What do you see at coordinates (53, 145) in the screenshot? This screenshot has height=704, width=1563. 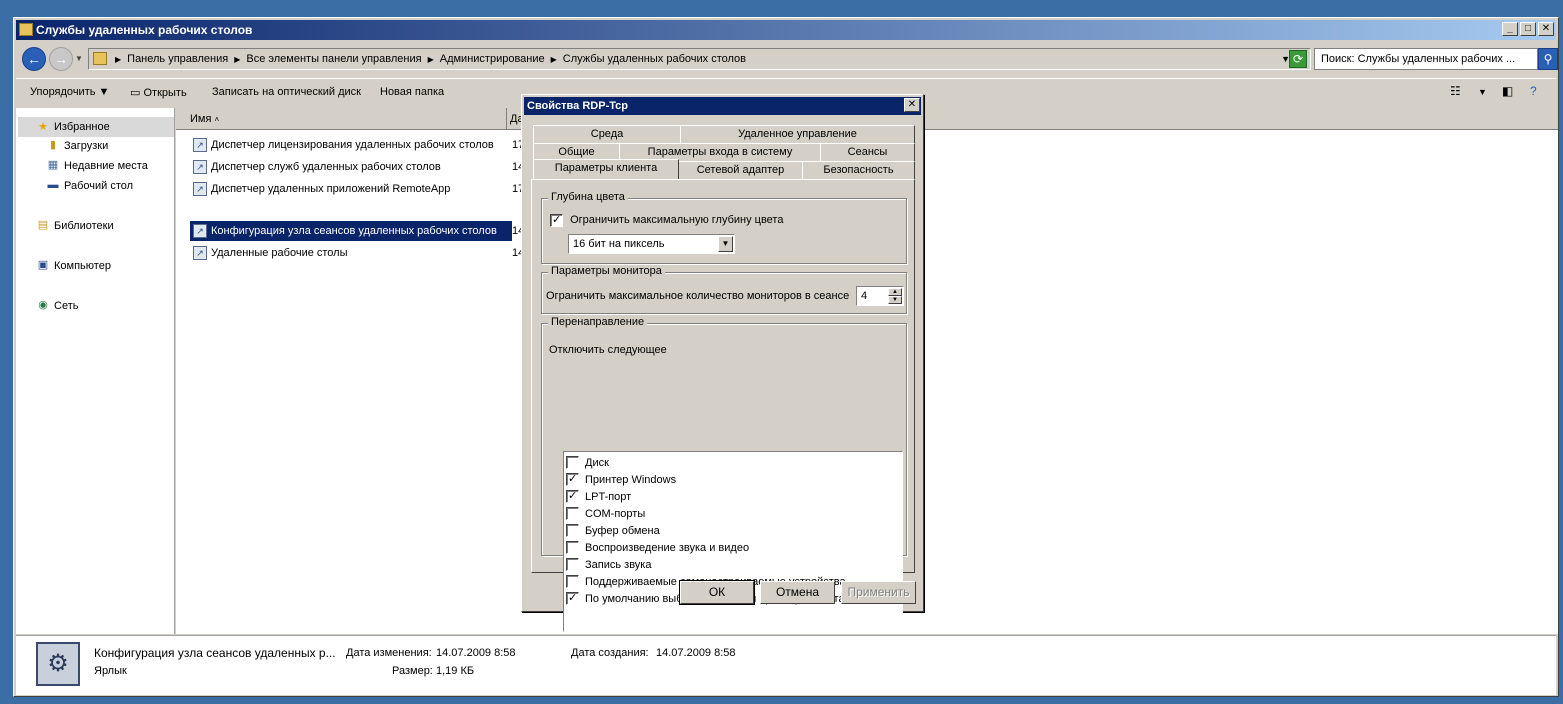 I see `downloads-folder-icon: ▮` at bounding box center [53, 145].